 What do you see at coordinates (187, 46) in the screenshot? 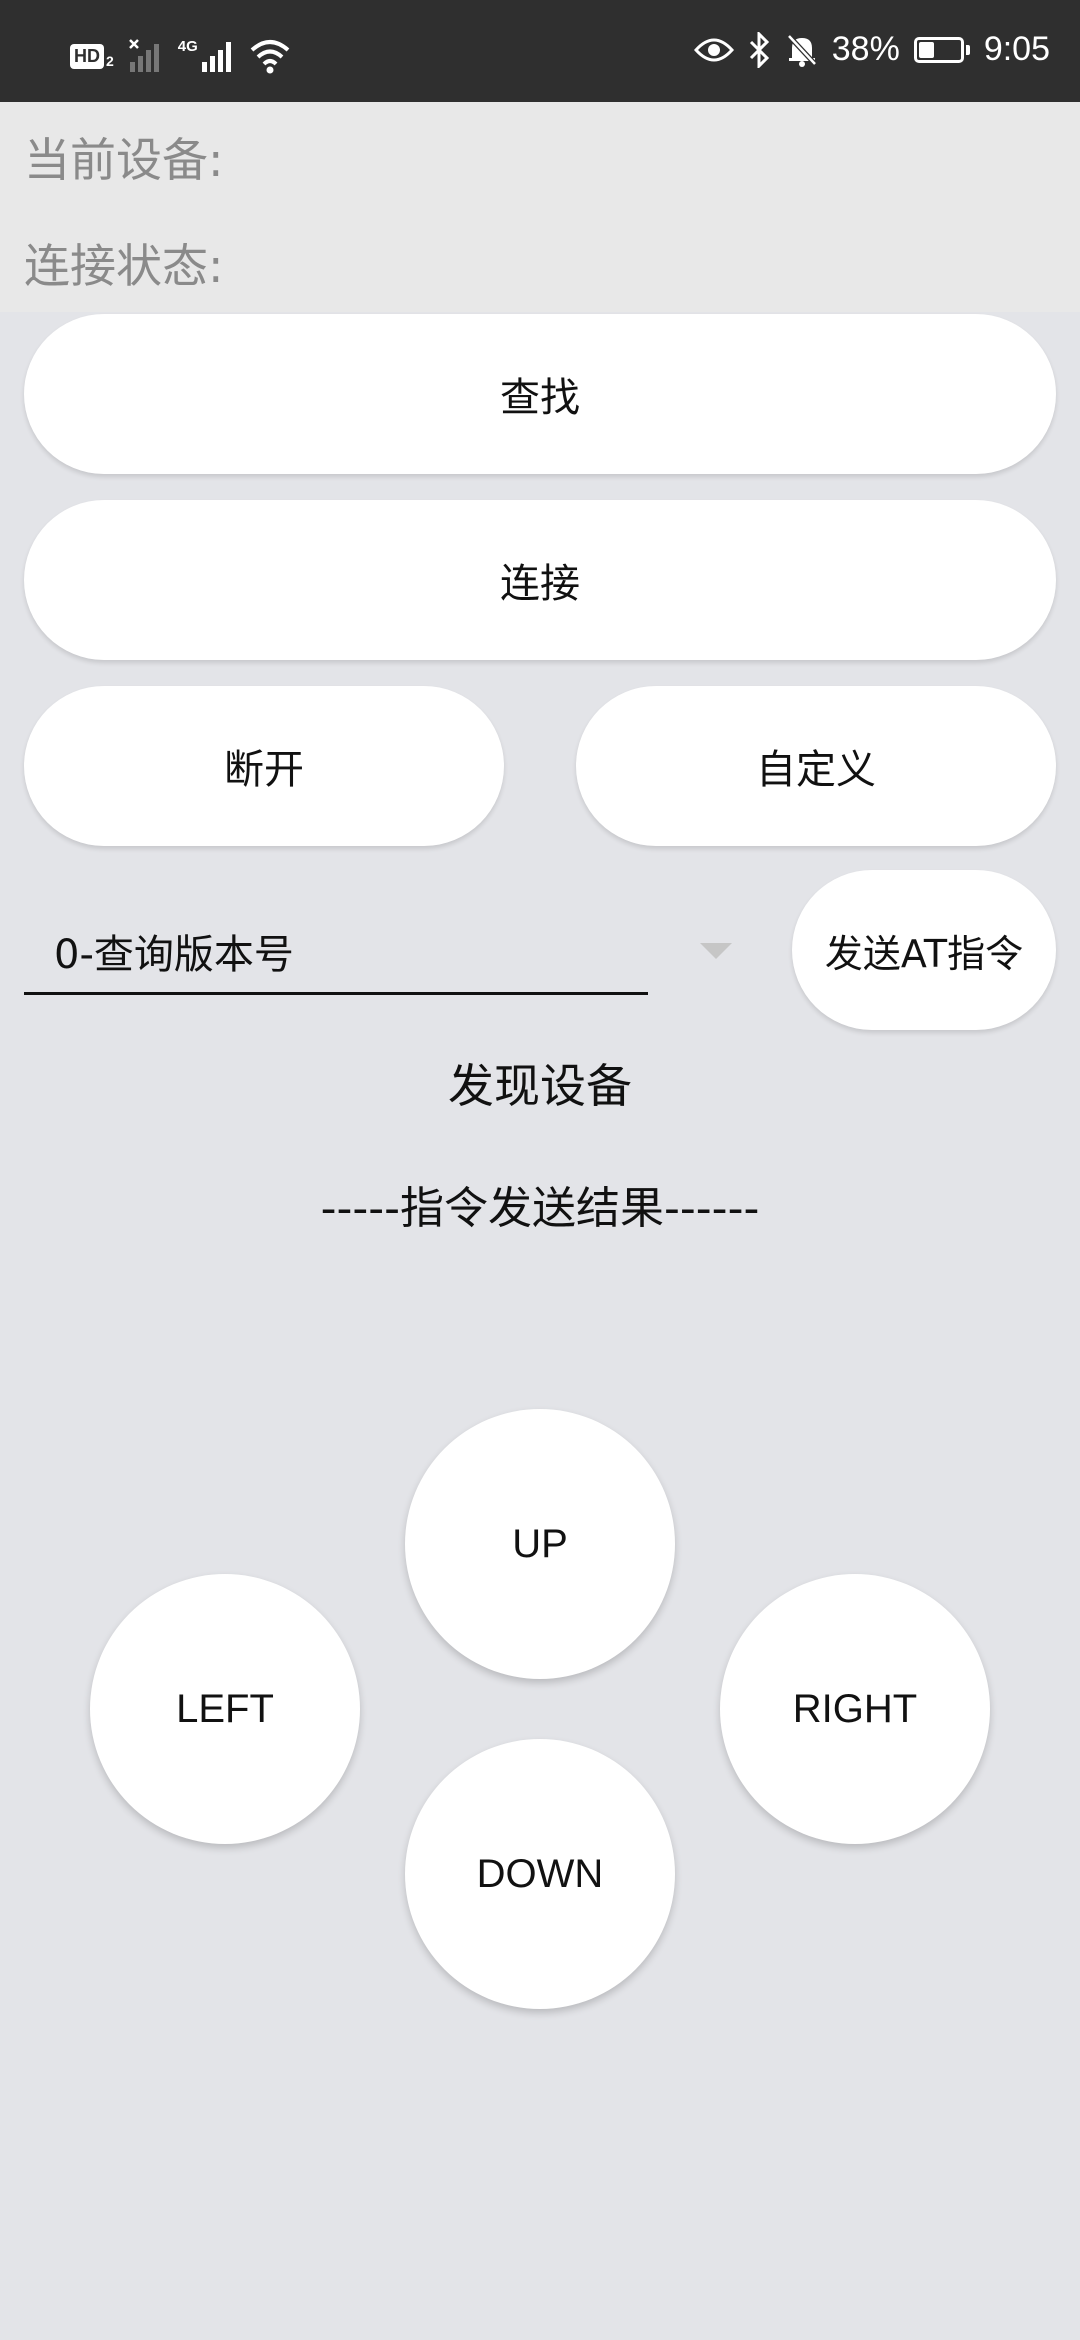
I see `network-type-label: 4G` at bounding box center [187, 46].